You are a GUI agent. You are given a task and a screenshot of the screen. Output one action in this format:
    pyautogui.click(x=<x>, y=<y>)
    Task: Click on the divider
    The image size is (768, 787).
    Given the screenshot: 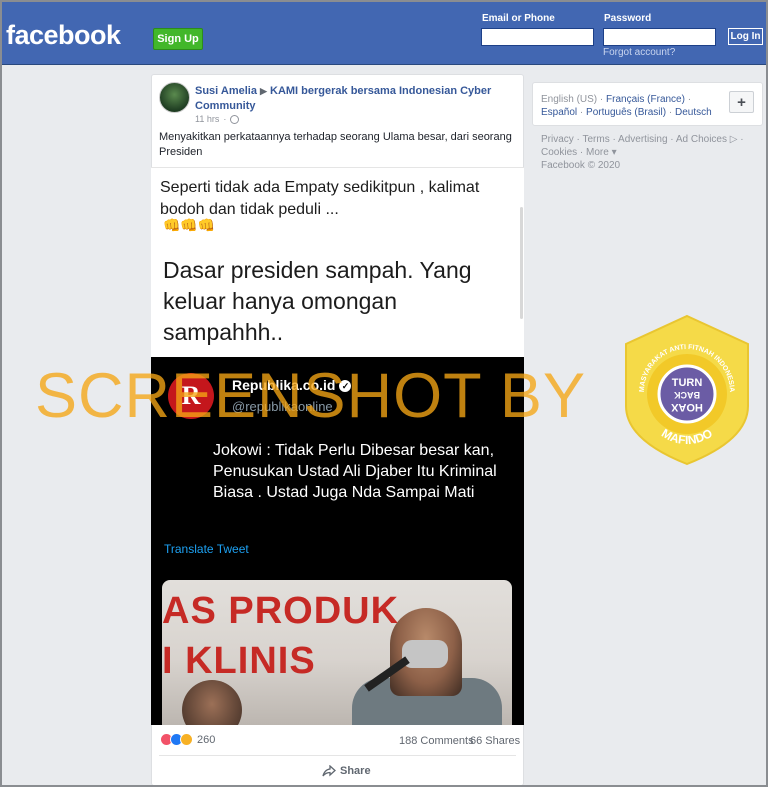 What is the action you would take?
    pyautogui.click(x=337, y=755)
    